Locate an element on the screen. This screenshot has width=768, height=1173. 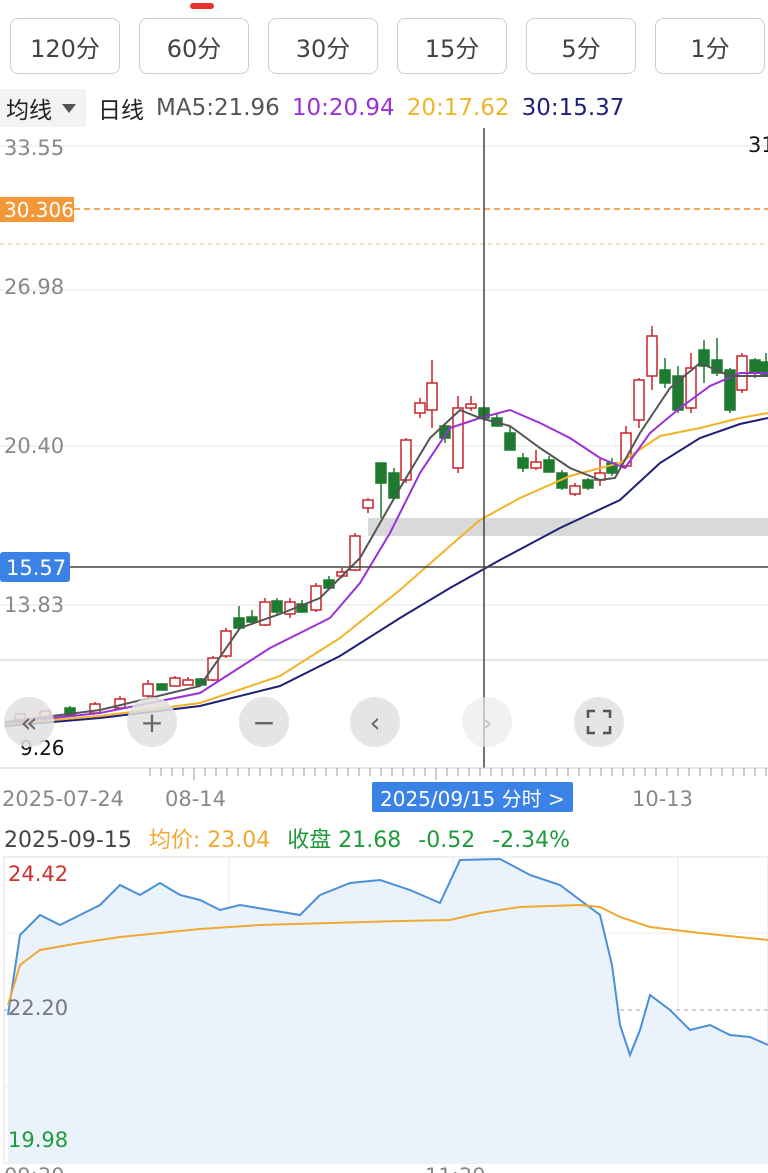
price-label-top: 33.55 is located at coordinates (34, 148).